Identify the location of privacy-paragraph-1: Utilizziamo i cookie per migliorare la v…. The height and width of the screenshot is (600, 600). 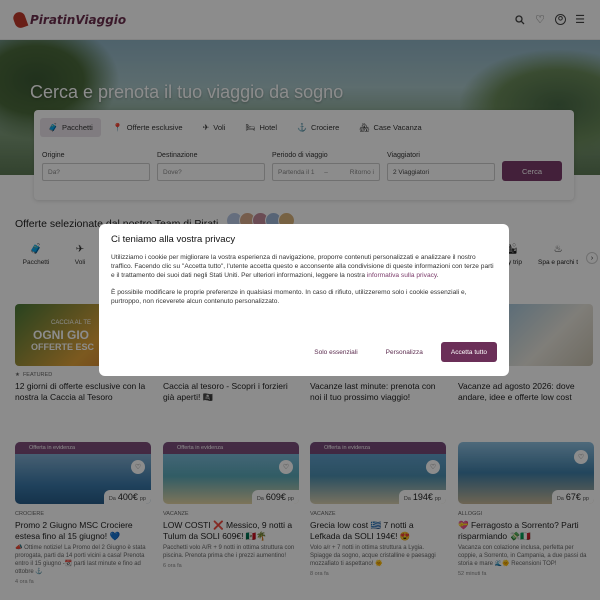
(304, 266).